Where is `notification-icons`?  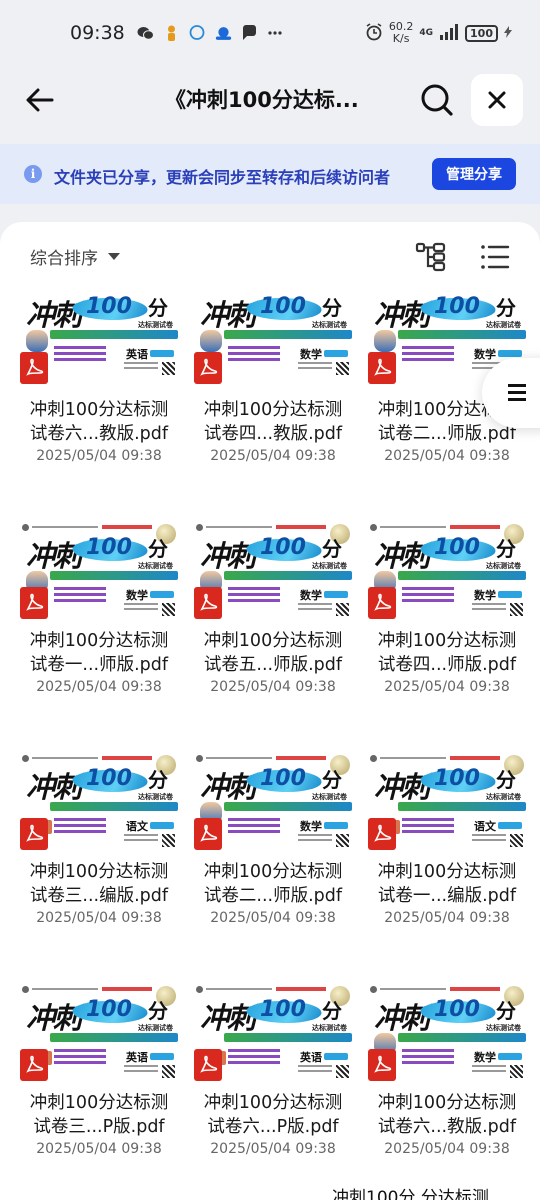
notification-icons is located at coordinates (210, 33).